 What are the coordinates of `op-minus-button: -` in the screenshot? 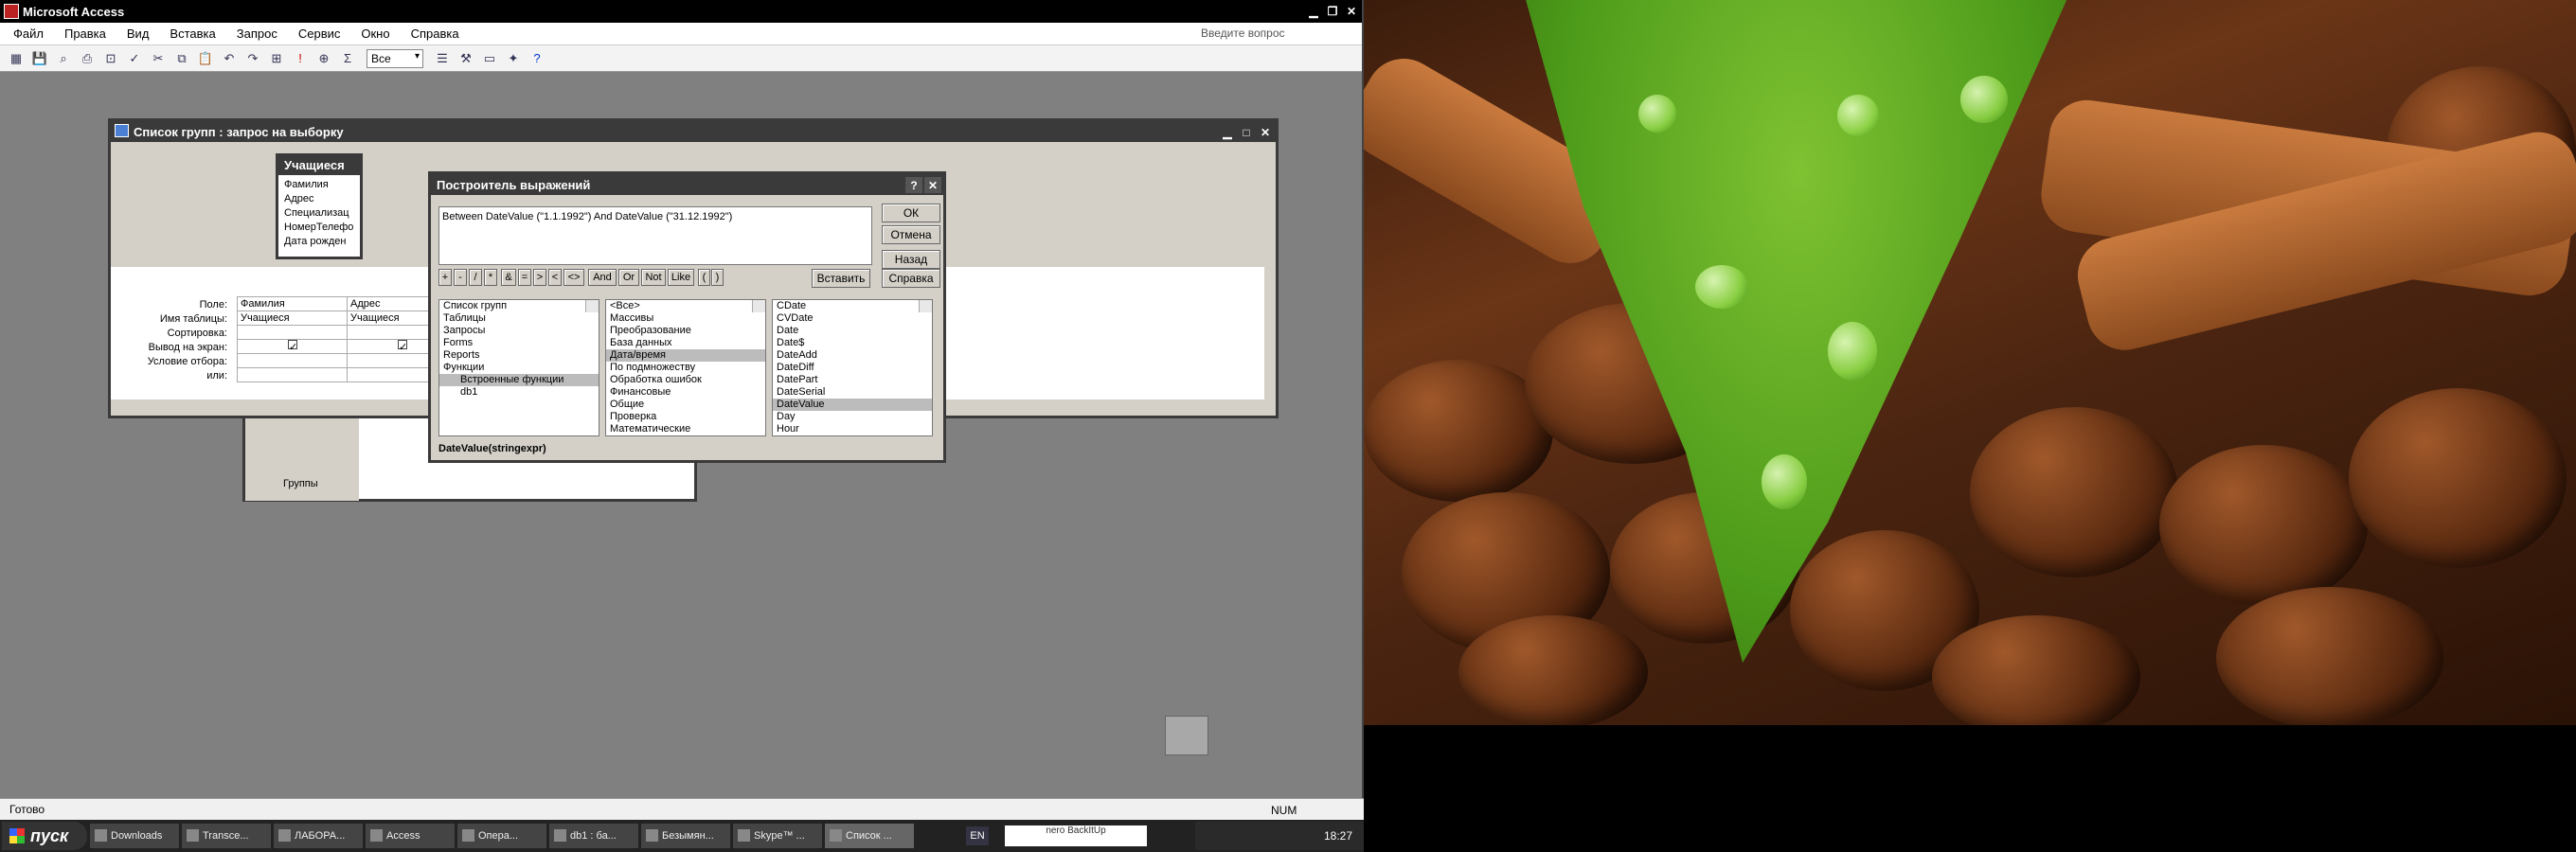 It's located at (460, 277).